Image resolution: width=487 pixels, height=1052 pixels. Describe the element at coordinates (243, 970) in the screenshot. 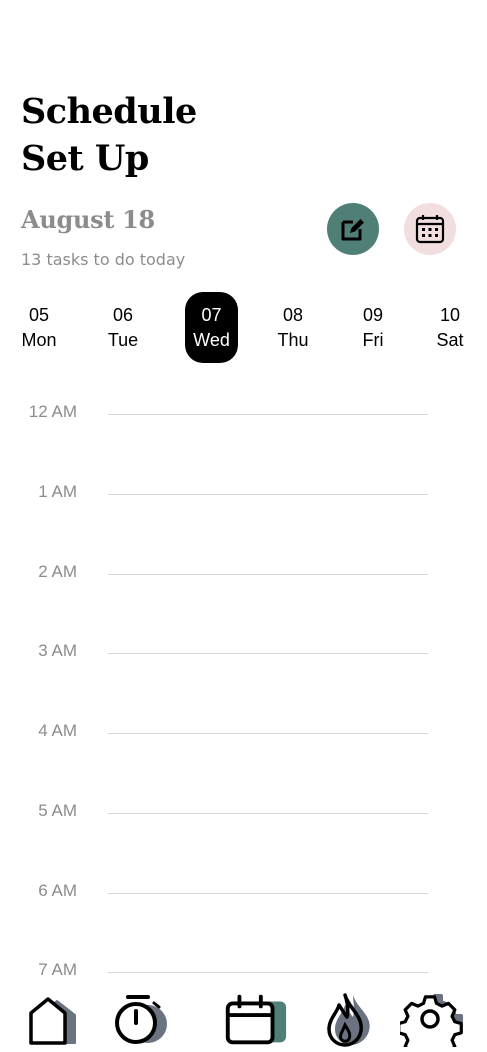

I see `hour-row: 7 AM` at that location.